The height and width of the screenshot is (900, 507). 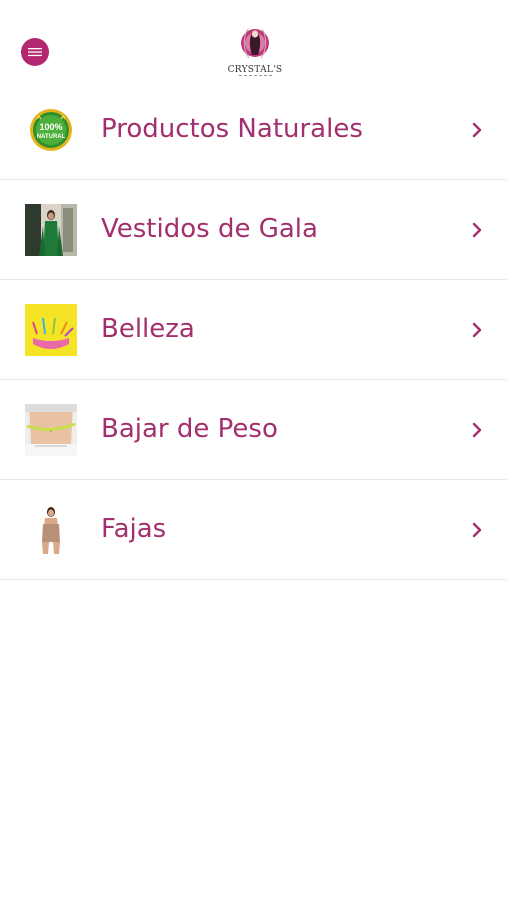 I want to click on natural-badge-icon: 100% NATURAL, so click(x=51, y=130).